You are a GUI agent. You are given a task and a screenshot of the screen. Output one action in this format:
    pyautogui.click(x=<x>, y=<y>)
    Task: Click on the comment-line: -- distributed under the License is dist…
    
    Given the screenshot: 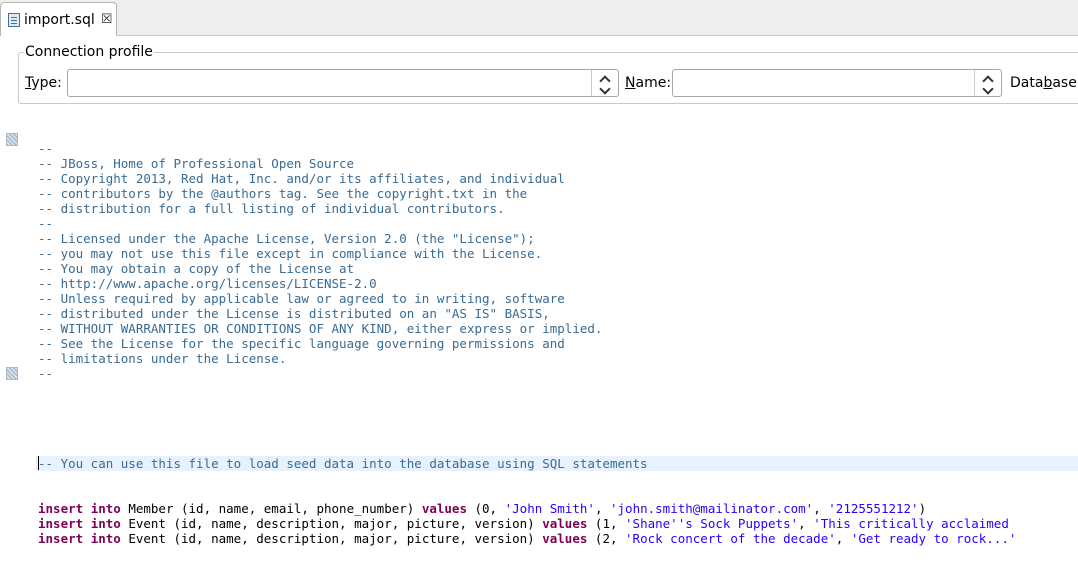 What is the action you would take?
    pyautogui.click(x=294, y=313)
    